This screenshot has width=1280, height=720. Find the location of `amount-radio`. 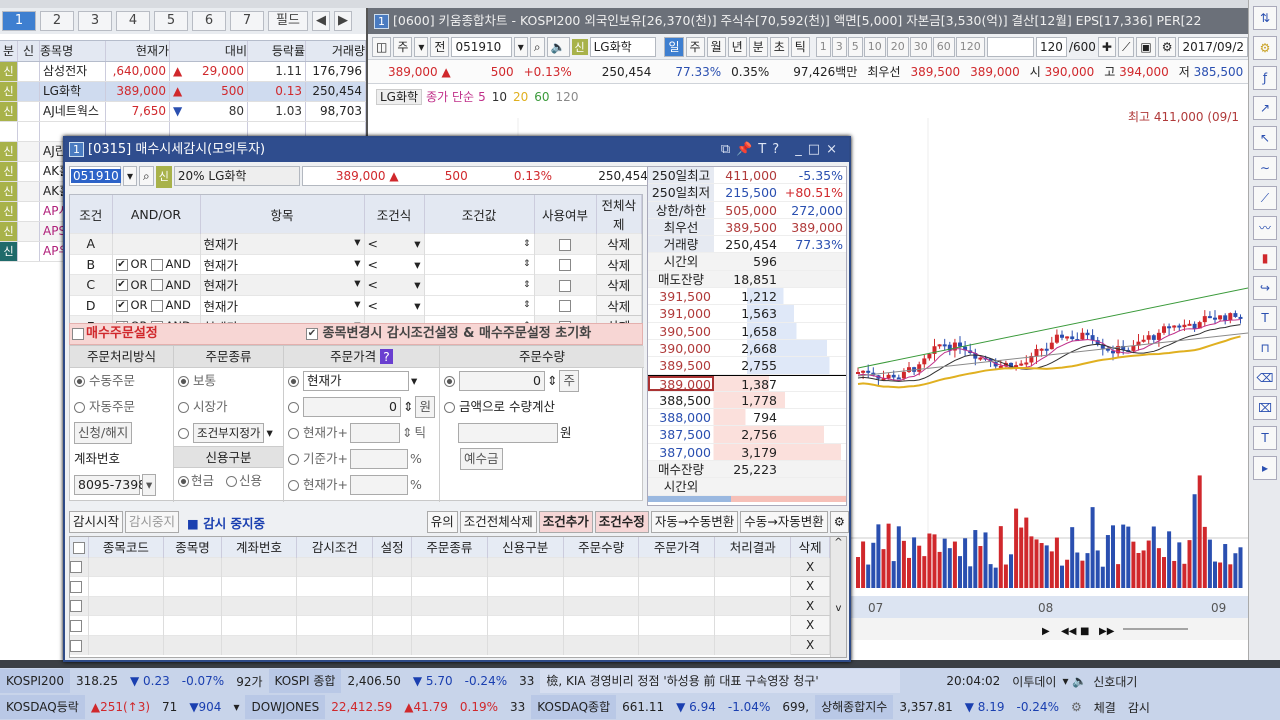

amount-radio is located at coordinates (449, 407).